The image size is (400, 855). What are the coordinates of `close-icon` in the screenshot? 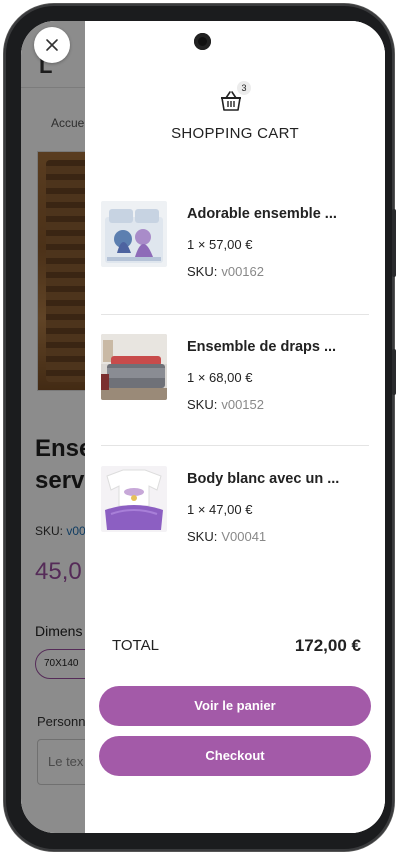 It's located at (52, 45).